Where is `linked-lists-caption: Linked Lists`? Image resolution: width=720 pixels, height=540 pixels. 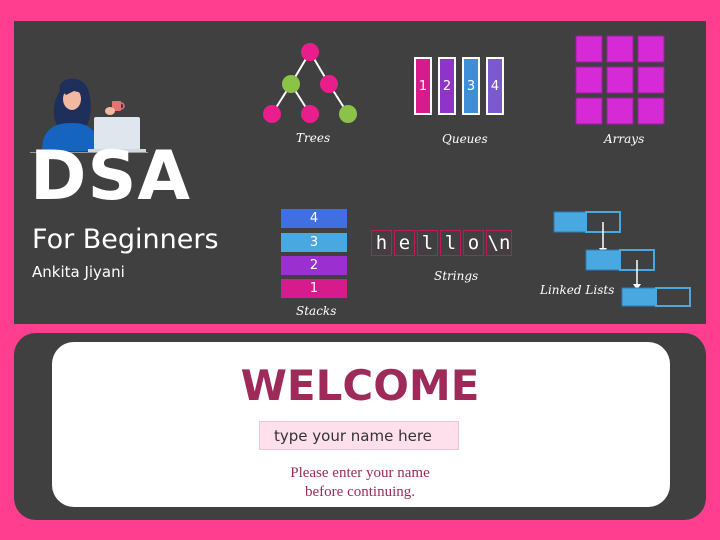
linked-lists-caption: Linked Lists is located at coordinates (577, 290).